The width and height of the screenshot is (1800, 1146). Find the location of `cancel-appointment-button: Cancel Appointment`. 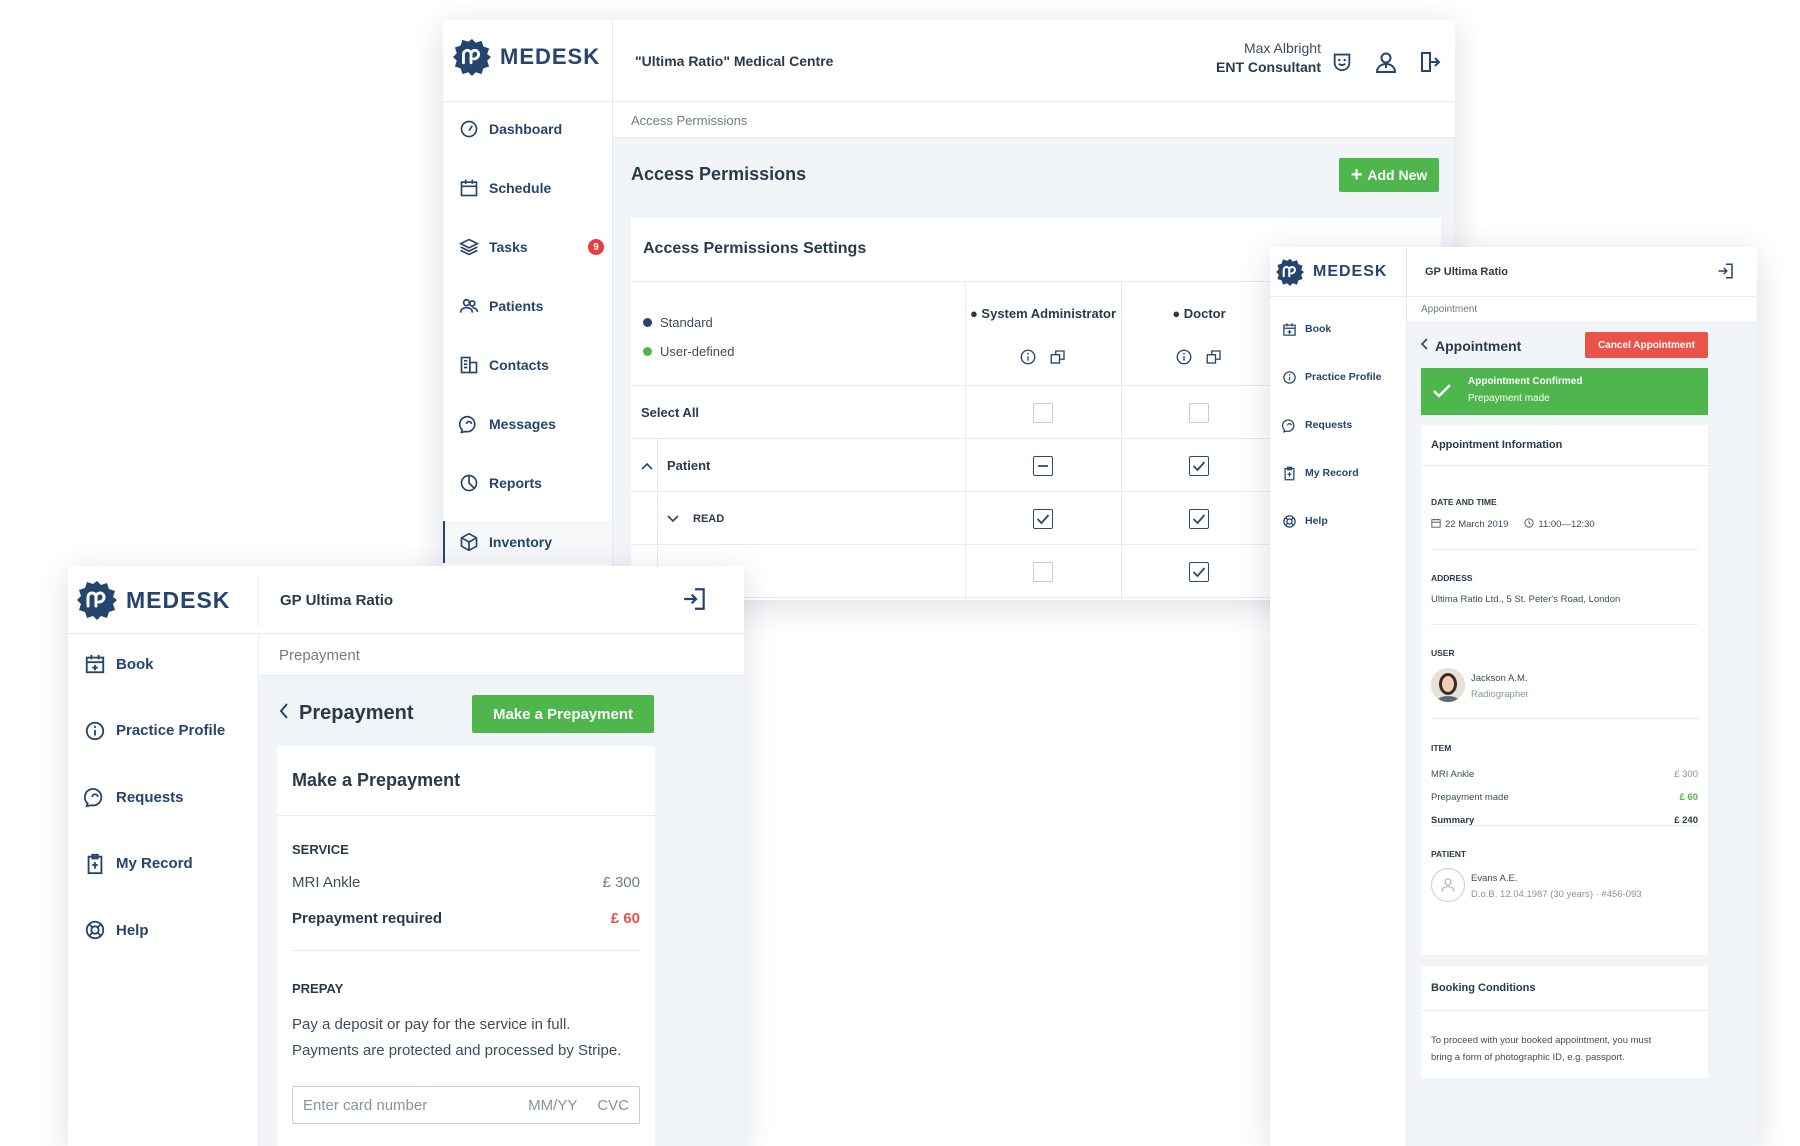

cancel-appointment-button: Cancel Appointment is located at coordinates (1646, 345).